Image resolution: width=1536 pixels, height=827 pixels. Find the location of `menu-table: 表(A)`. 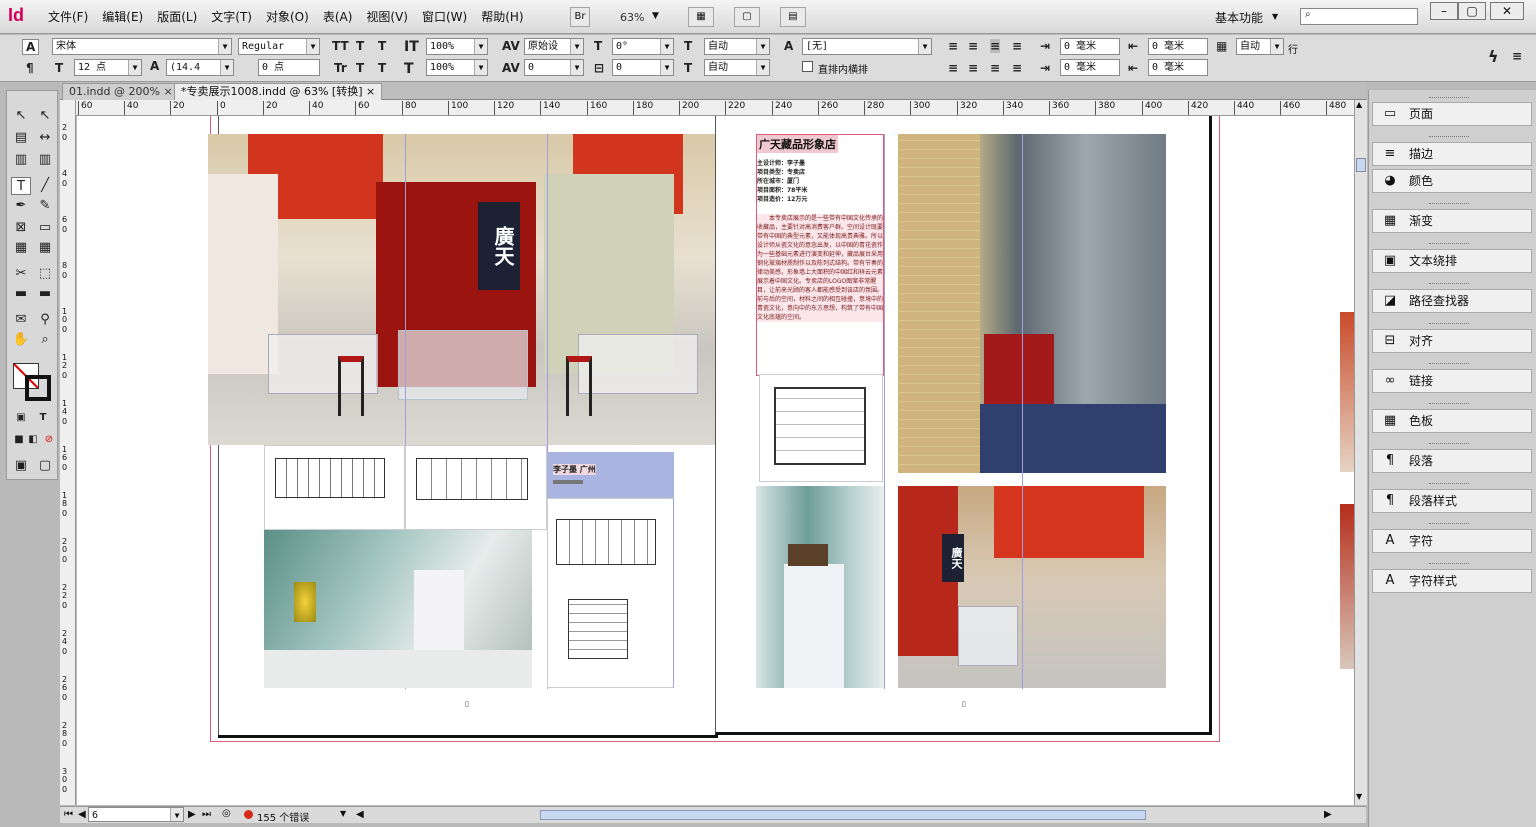

menu-table: 表(A) is located at coordinates (338, 16).